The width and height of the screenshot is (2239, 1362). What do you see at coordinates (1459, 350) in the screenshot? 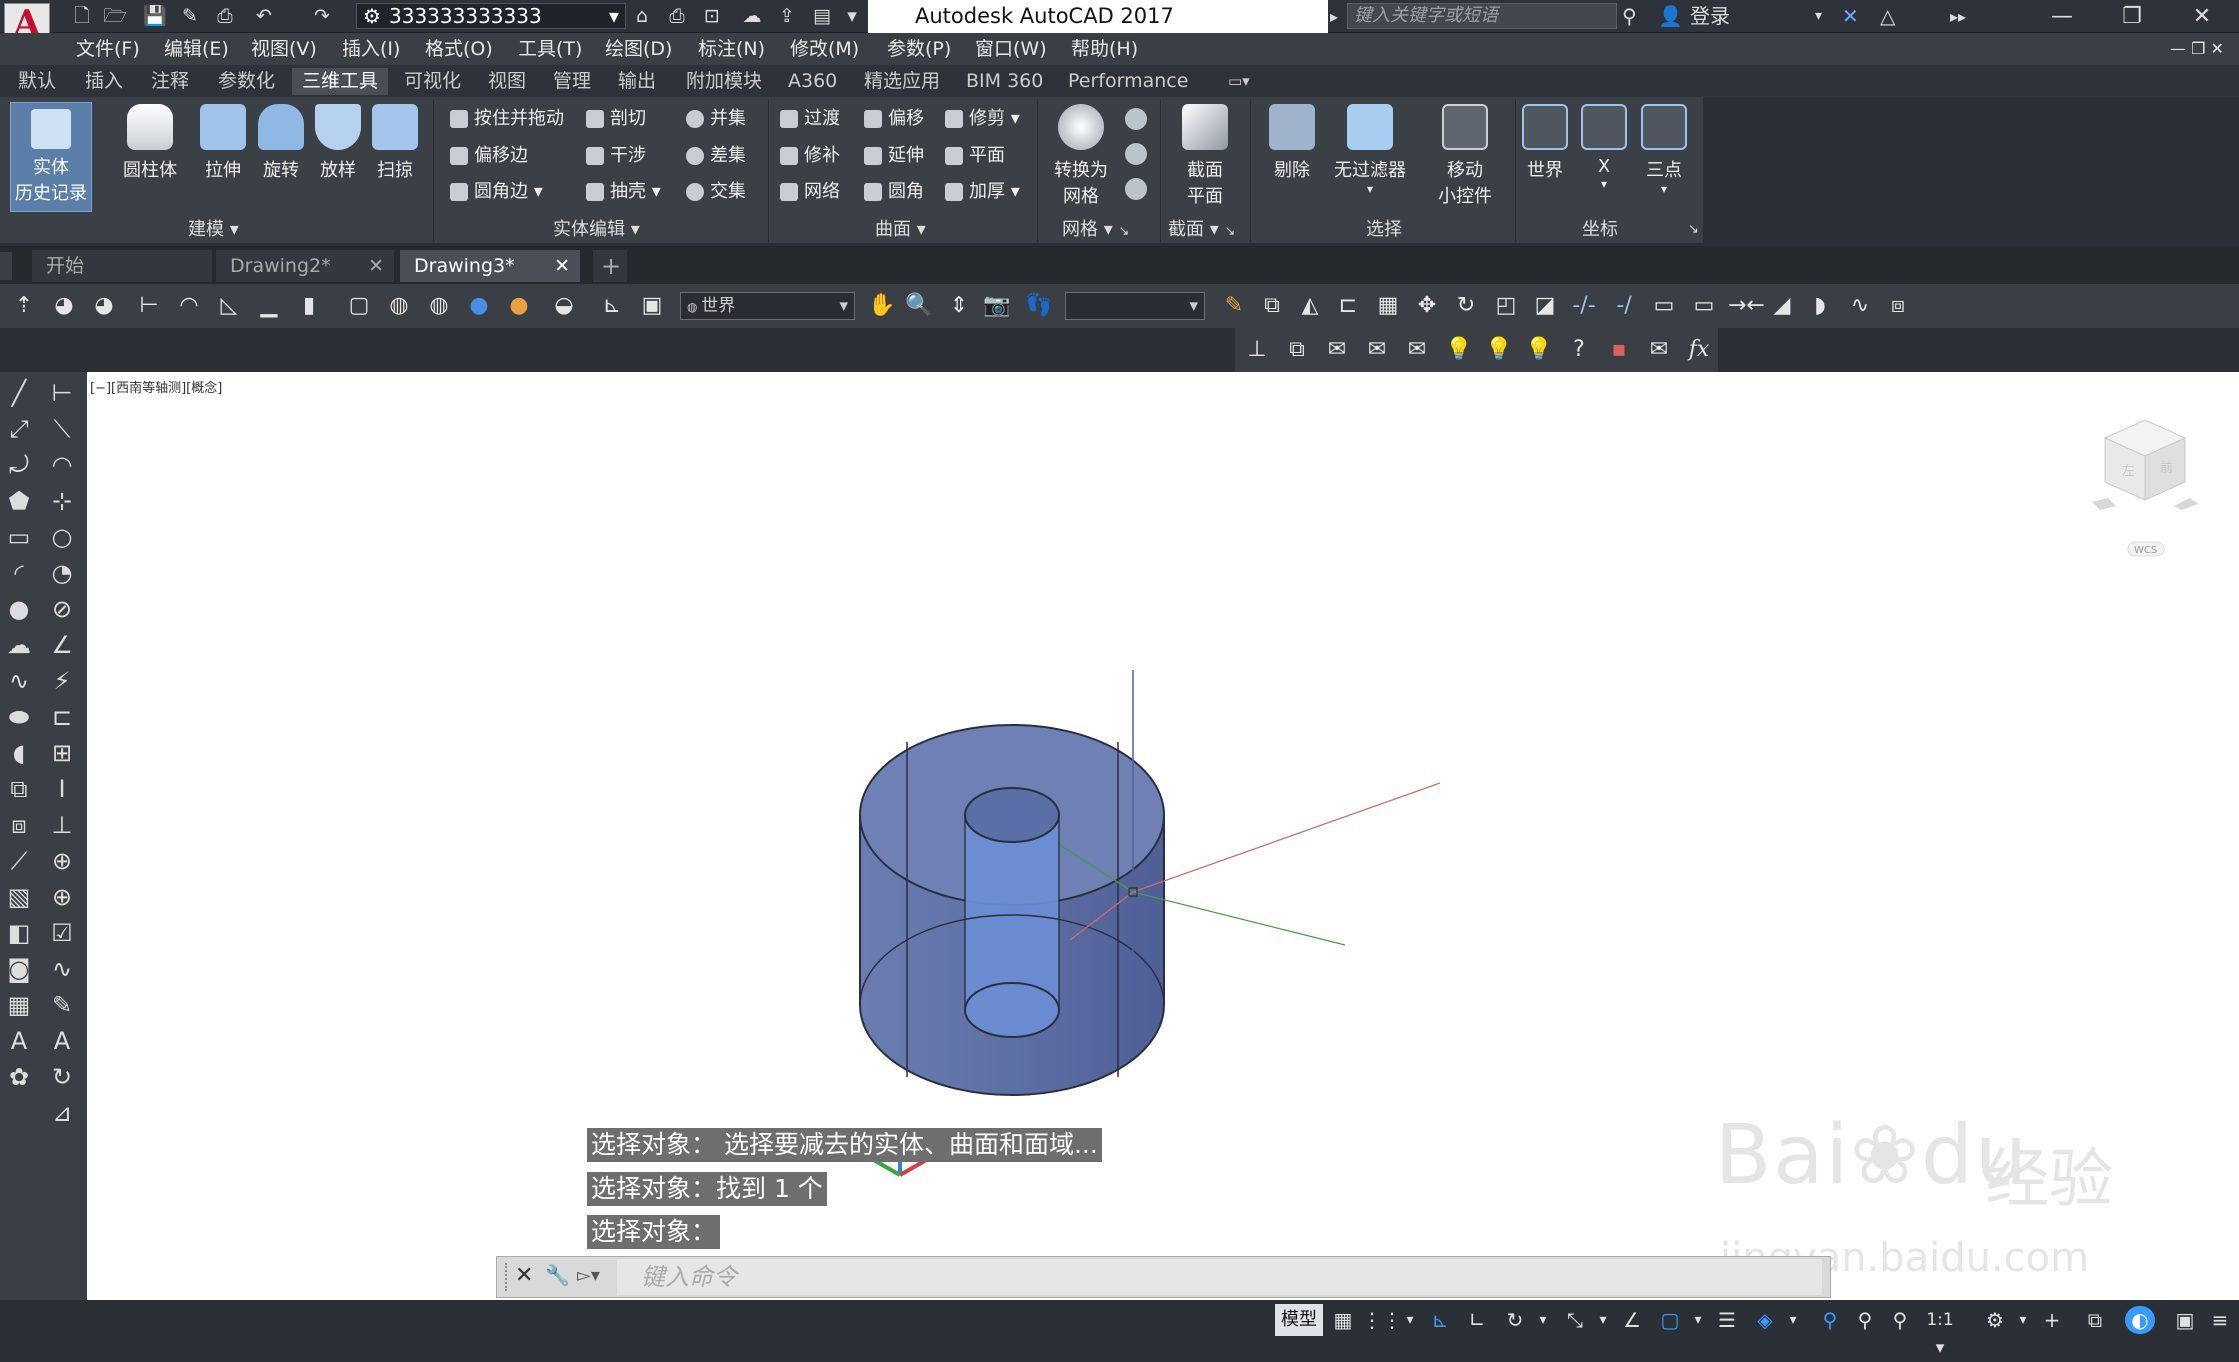
I see `tb2-bulb-icon: 💡` at bounding box center [1459, 350].